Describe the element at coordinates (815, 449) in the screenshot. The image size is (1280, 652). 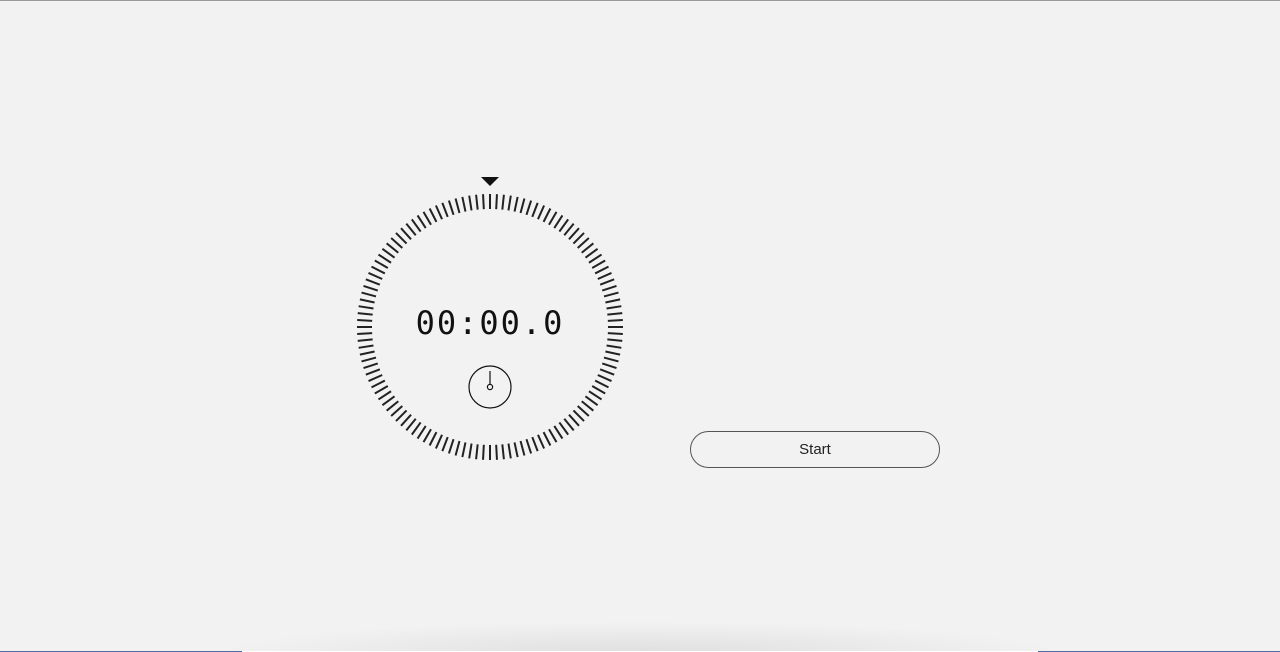
I see `start-button: Start` at that location.